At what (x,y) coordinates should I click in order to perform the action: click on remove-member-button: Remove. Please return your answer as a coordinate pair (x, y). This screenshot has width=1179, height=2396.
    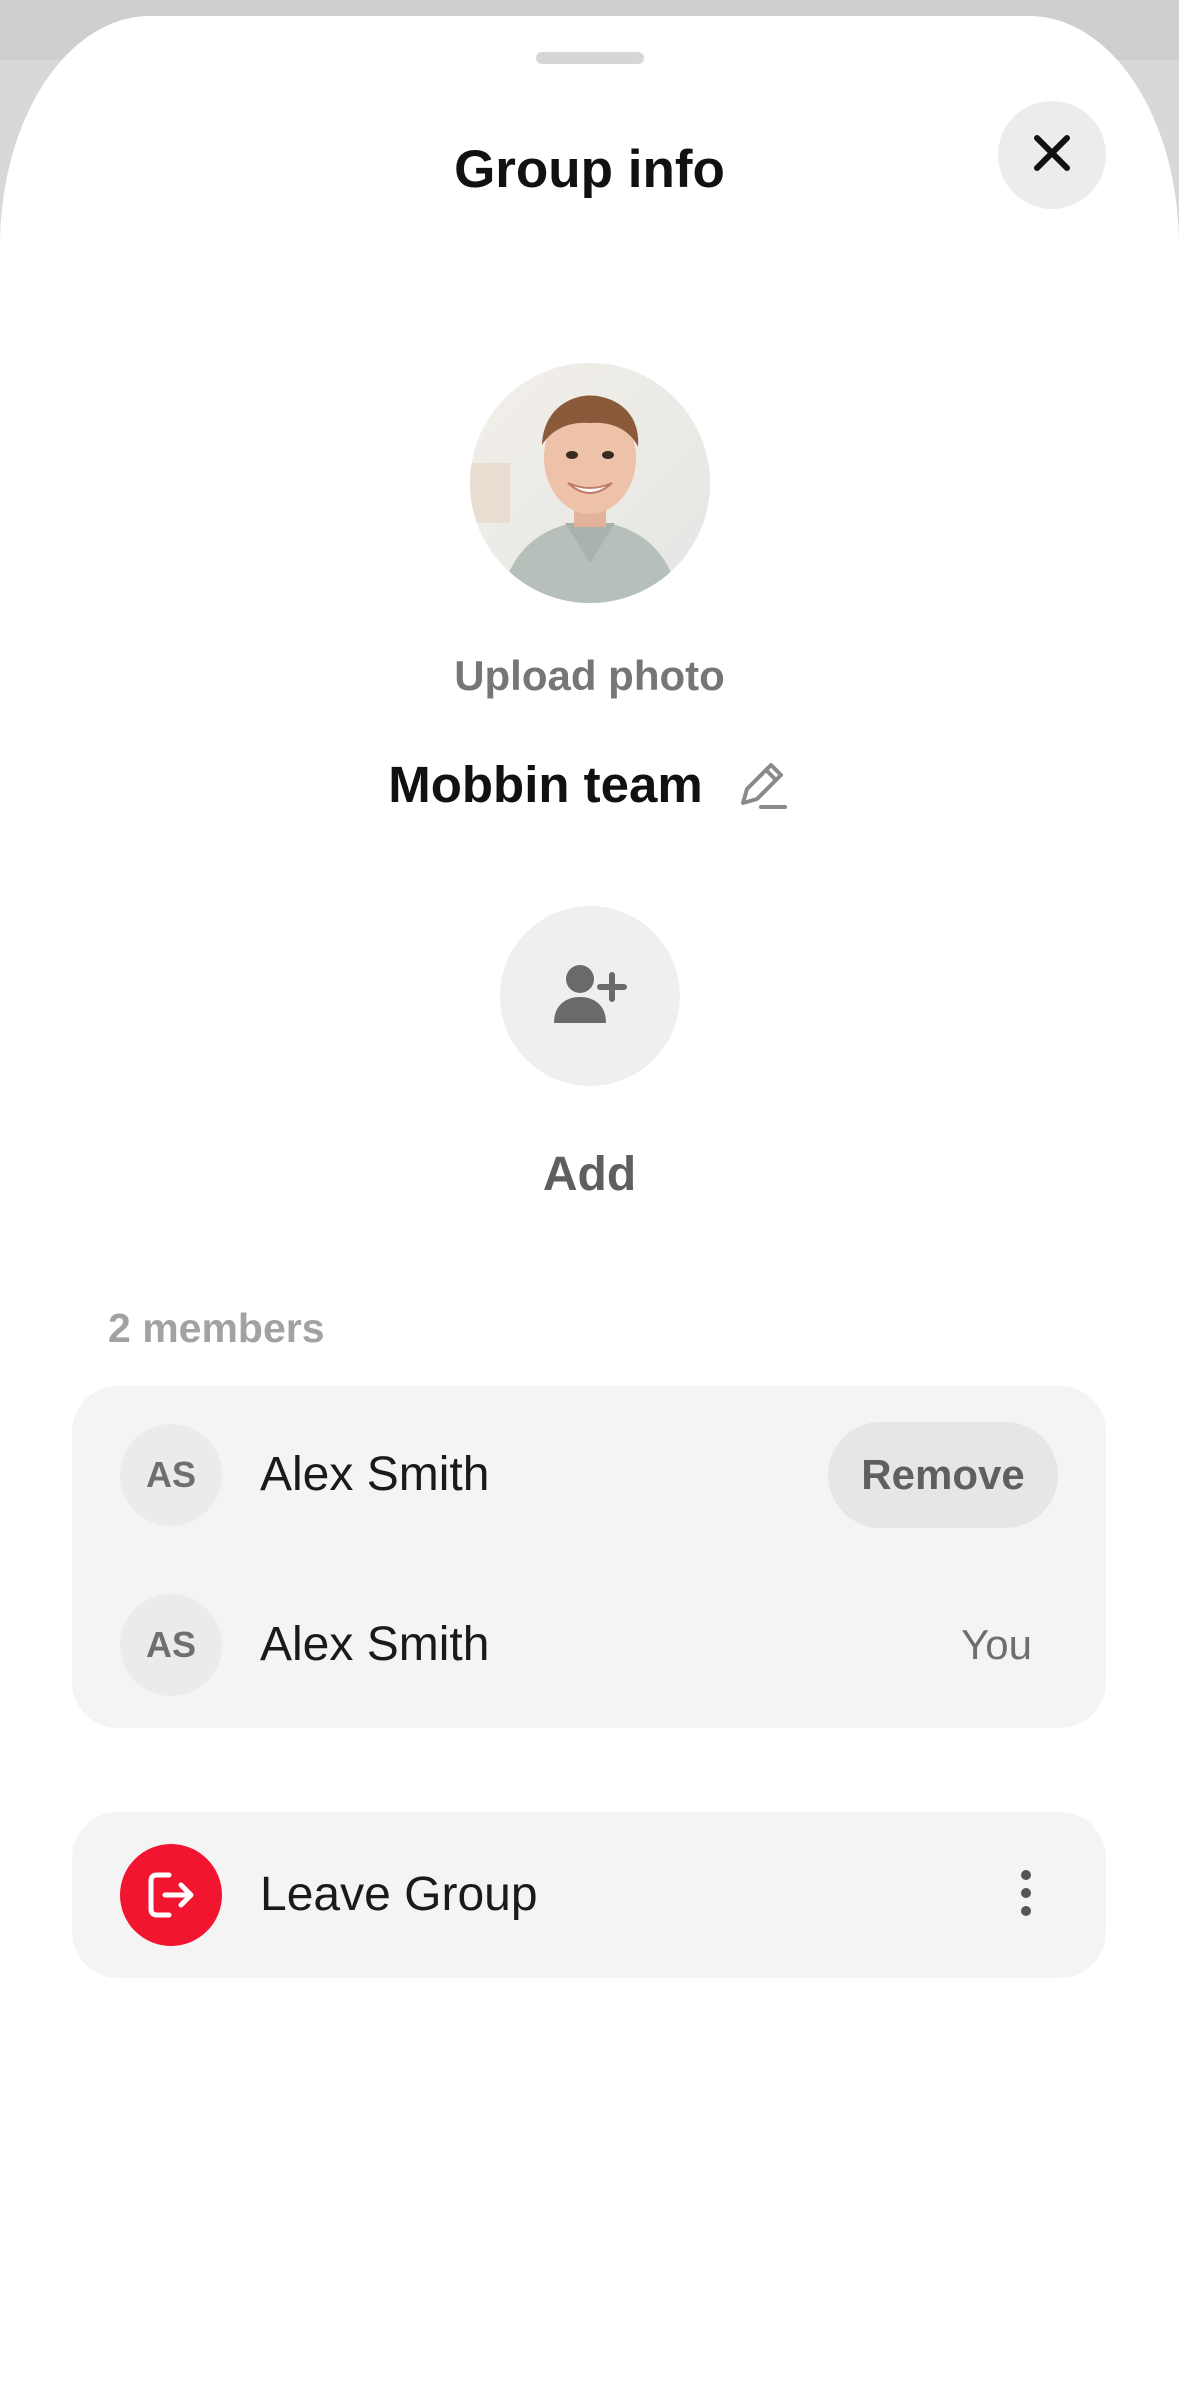
    Looking at the image, I should click on (943, 1475).